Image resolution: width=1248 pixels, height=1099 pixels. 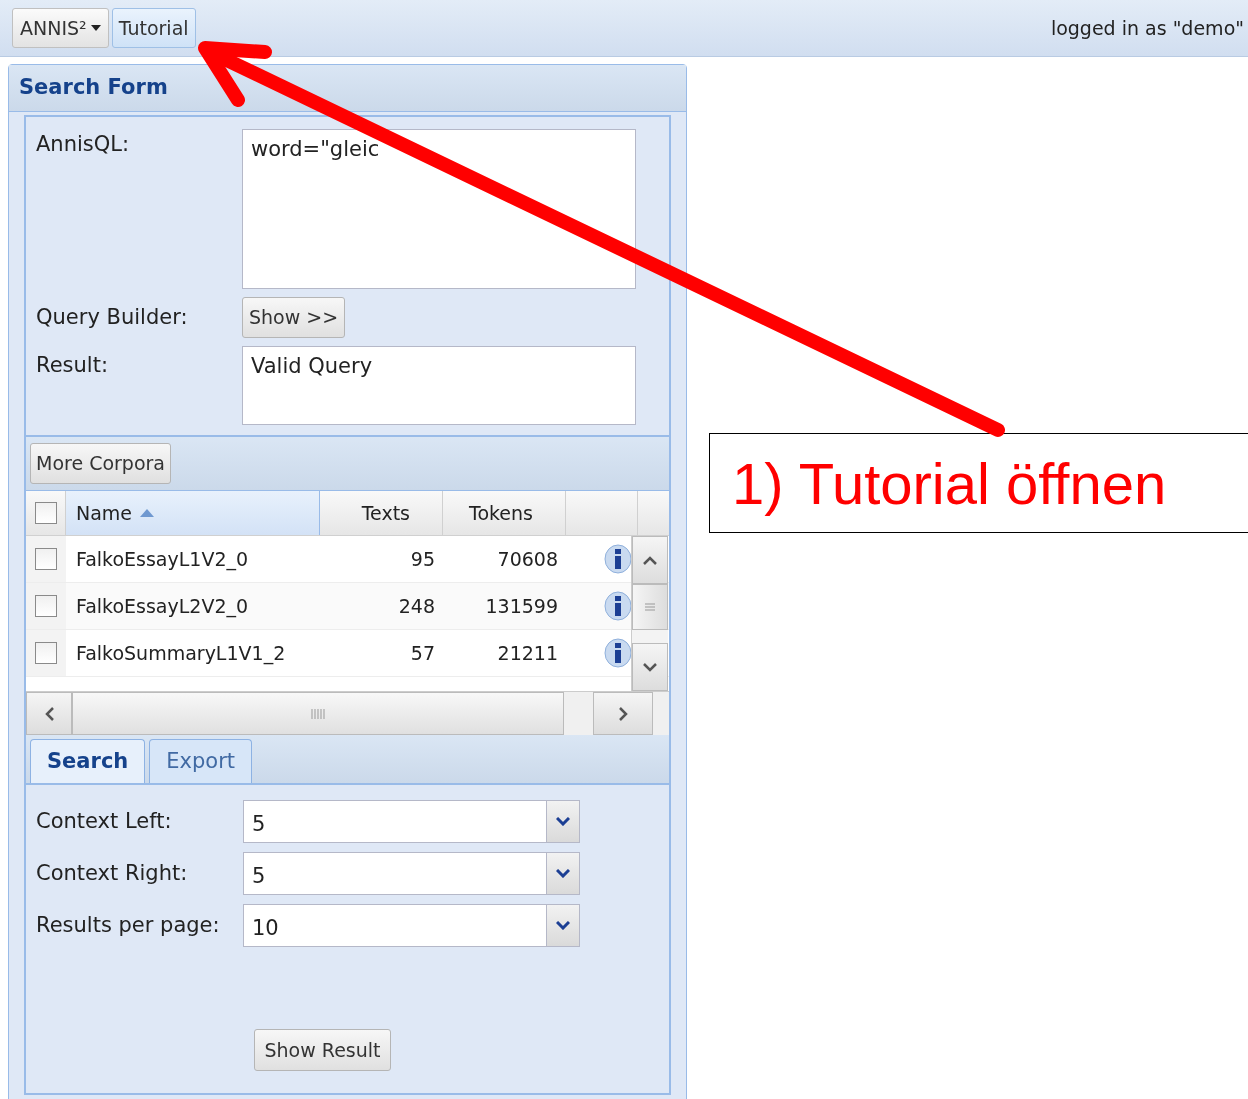 I want to click on table-cell-text: 248, so click(x=416, y=606).